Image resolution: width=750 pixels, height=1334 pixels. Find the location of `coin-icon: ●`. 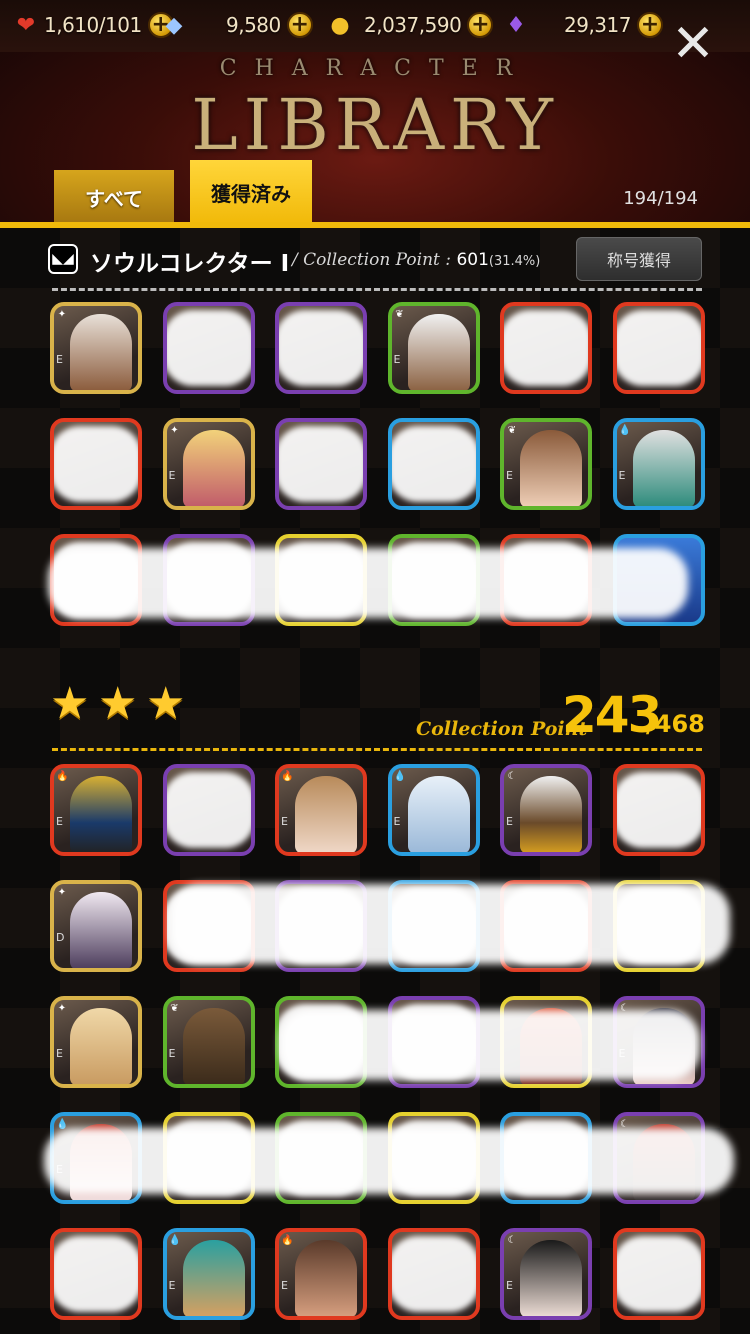

coin-icon: ● is located at coordinates (340, 25).